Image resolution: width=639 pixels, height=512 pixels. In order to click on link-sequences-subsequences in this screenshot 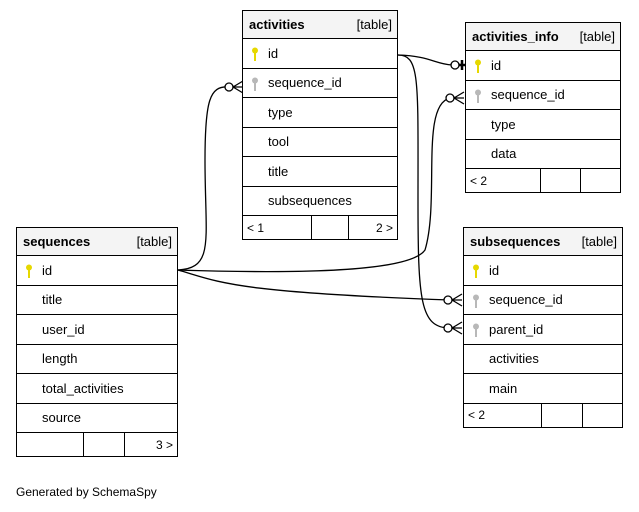, I will do `click(314, 285)`.